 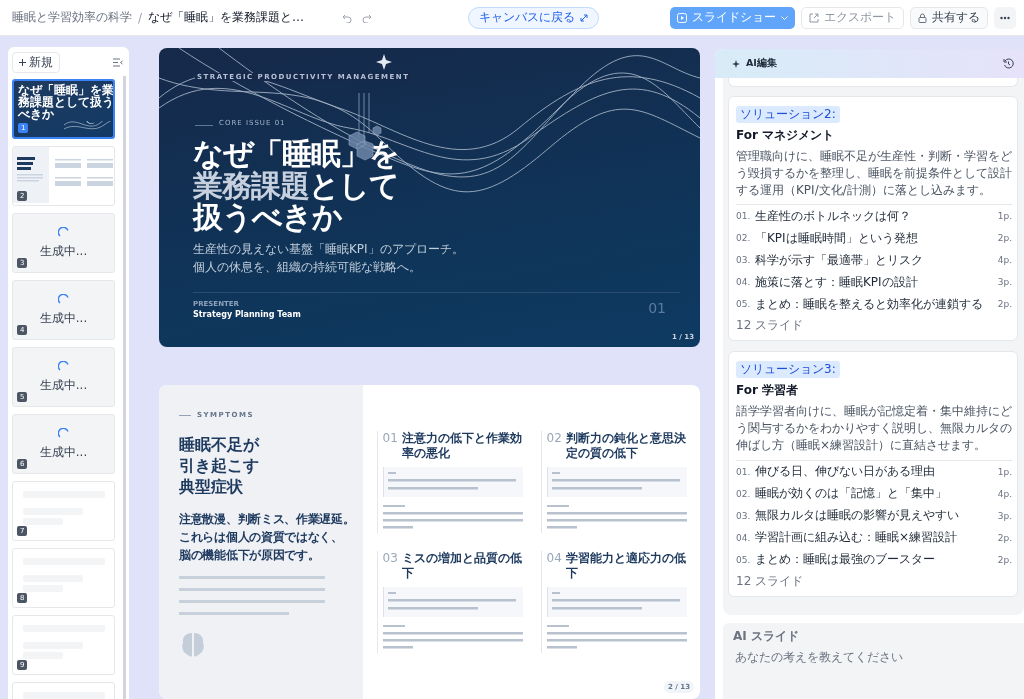 I want to click on more-button, so click(x=1005, y=17).